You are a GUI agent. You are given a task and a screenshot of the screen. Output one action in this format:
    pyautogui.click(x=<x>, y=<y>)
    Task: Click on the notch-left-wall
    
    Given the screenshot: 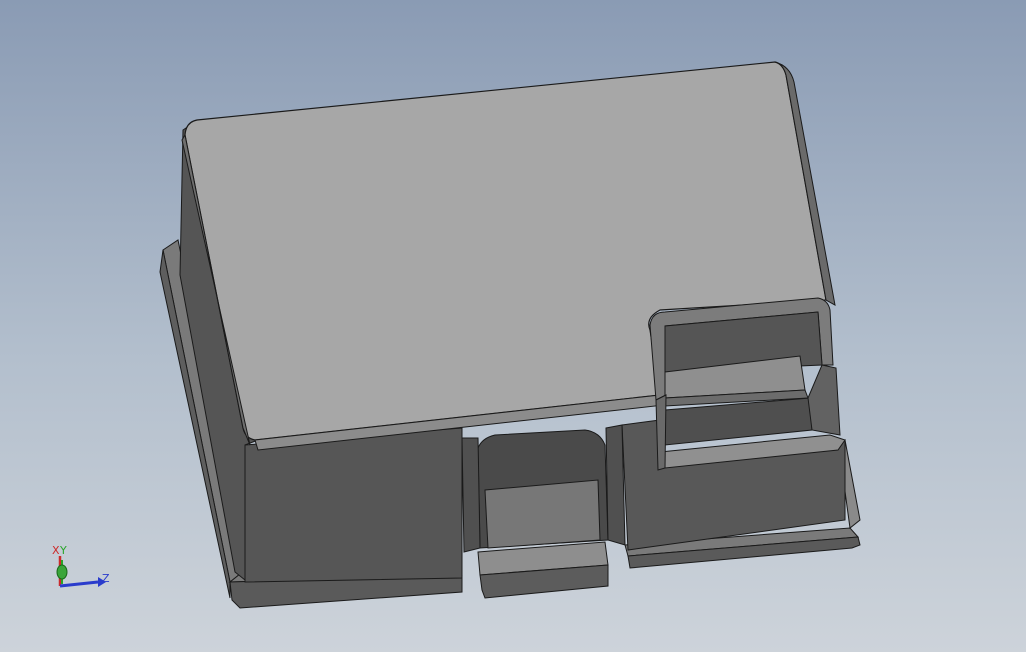 What is the action you would take?
    pyautogui.click(x=661, y=432)
    